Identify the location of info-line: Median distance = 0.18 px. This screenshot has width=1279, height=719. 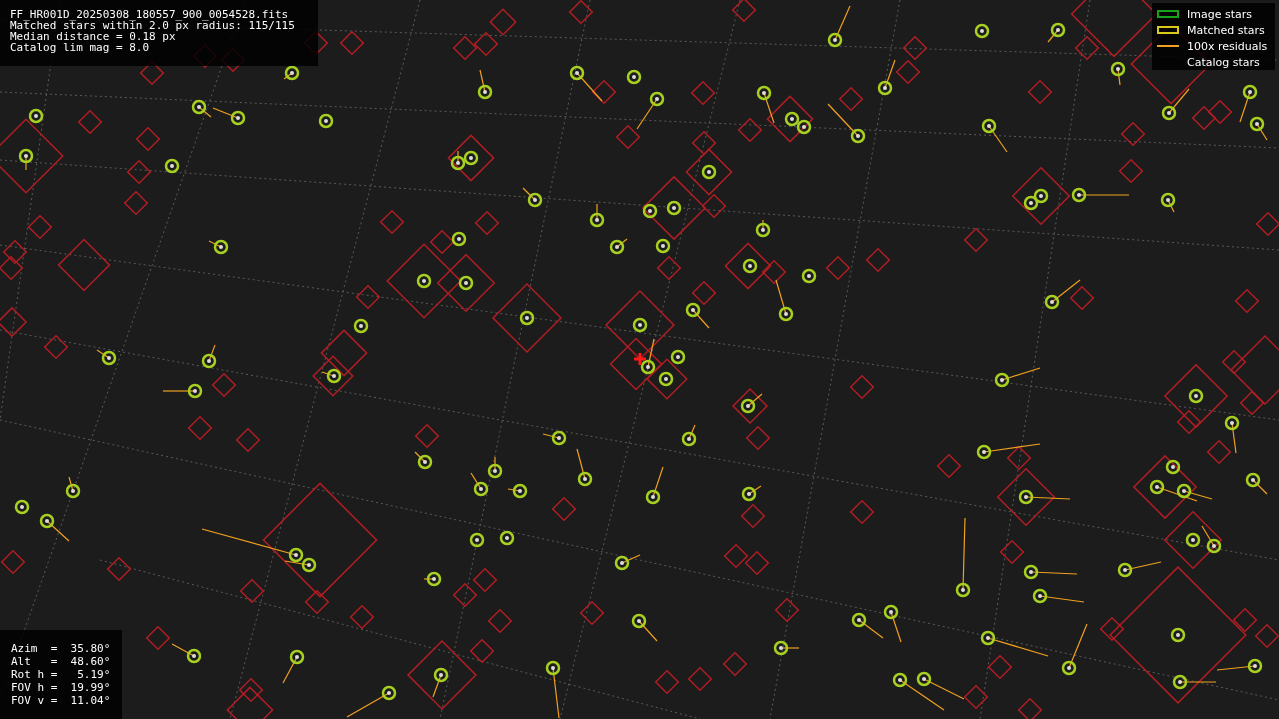
(93, 36).